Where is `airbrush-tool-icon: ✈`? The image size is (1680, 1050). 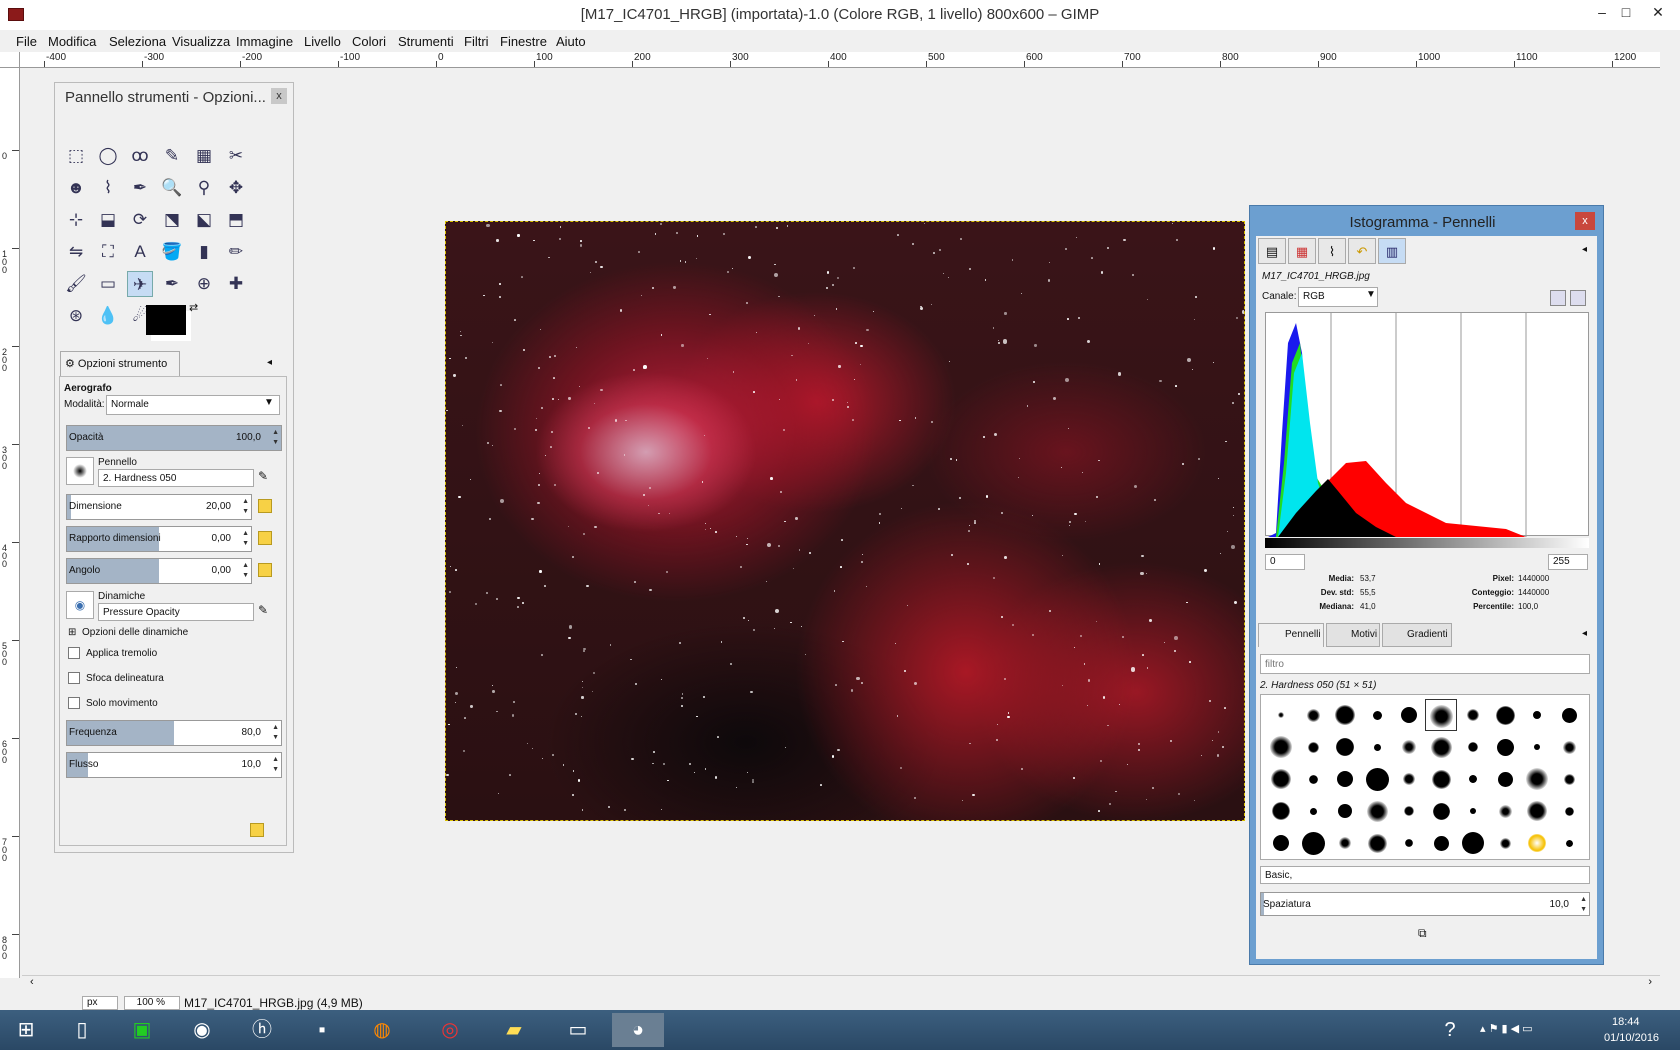
airbrush-tool-icon: ✈ is located at coordinates (140, 284).